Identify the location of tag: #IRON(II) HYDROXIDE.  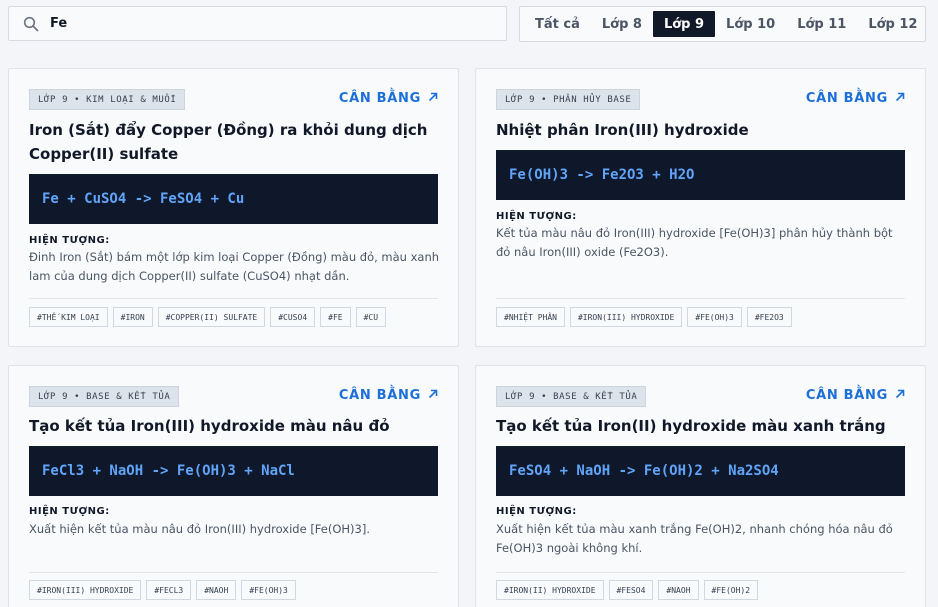
(550, 590).